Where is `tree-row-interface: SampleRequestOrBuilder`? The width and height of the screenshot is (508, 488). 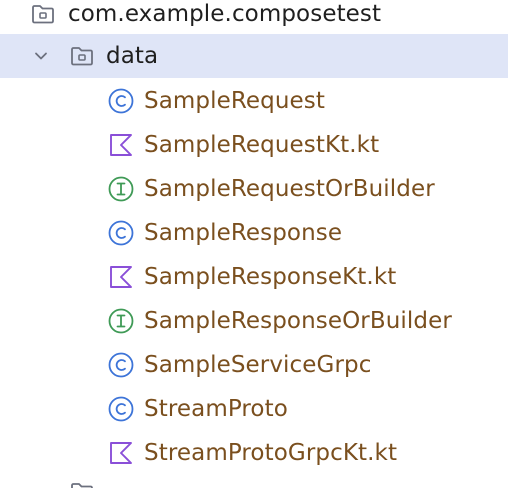 tree-row-interface: SampleRequestOrBuilder is located at coordinates (254, 189).